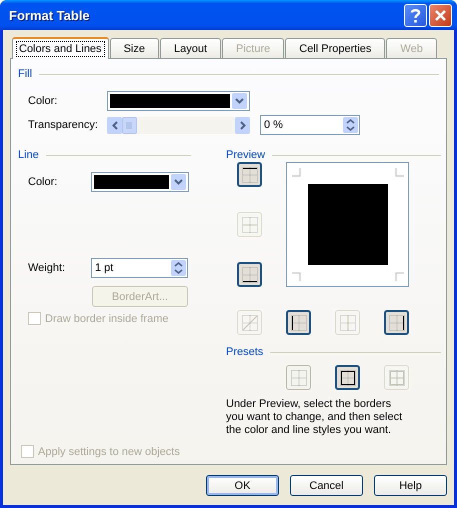  Describe the element at coordinates (242, 485) in the screenshot. I see `dialog-button: OK` at that location.